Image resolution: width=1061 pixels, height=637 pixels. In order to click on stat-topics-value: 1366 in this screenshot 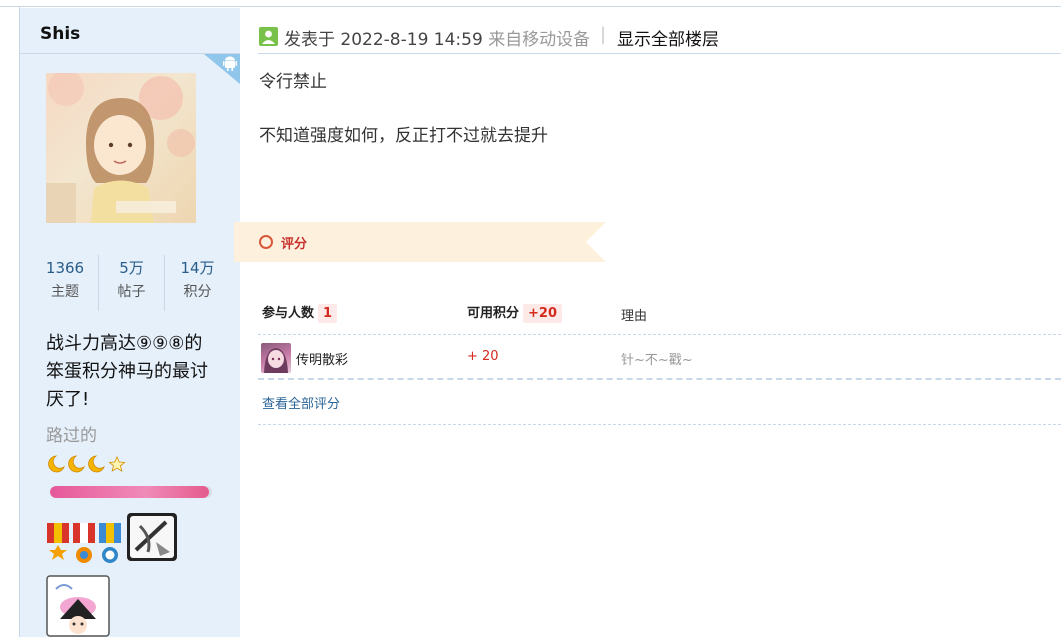, I will do `click(65, 268)`.